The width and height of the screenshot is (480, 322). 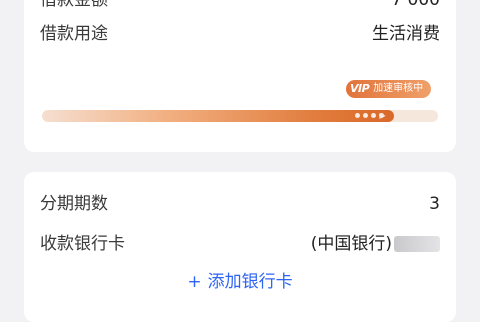 I want to click on loan-amount-row: 借款金额 7 000, so click(x=240, y=6).